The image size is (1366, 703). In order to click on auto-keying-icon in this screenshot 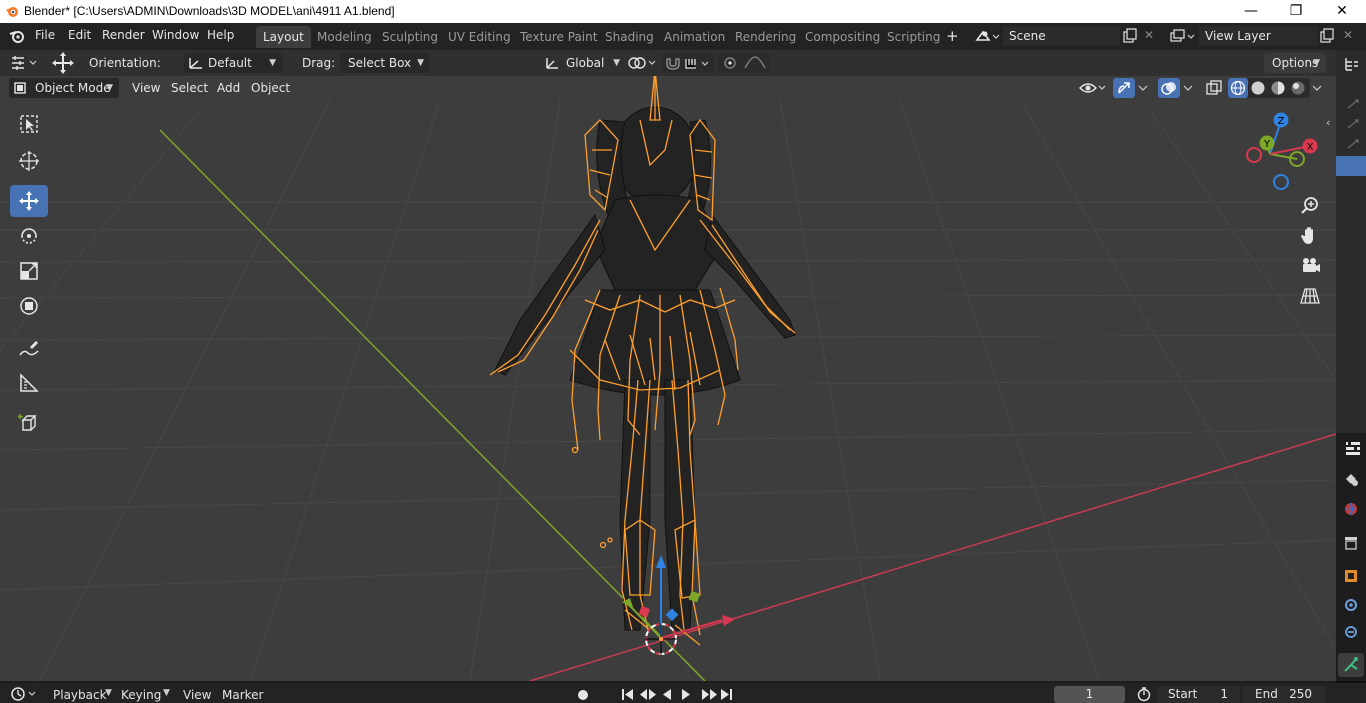, I will do `click(585, 695)`.